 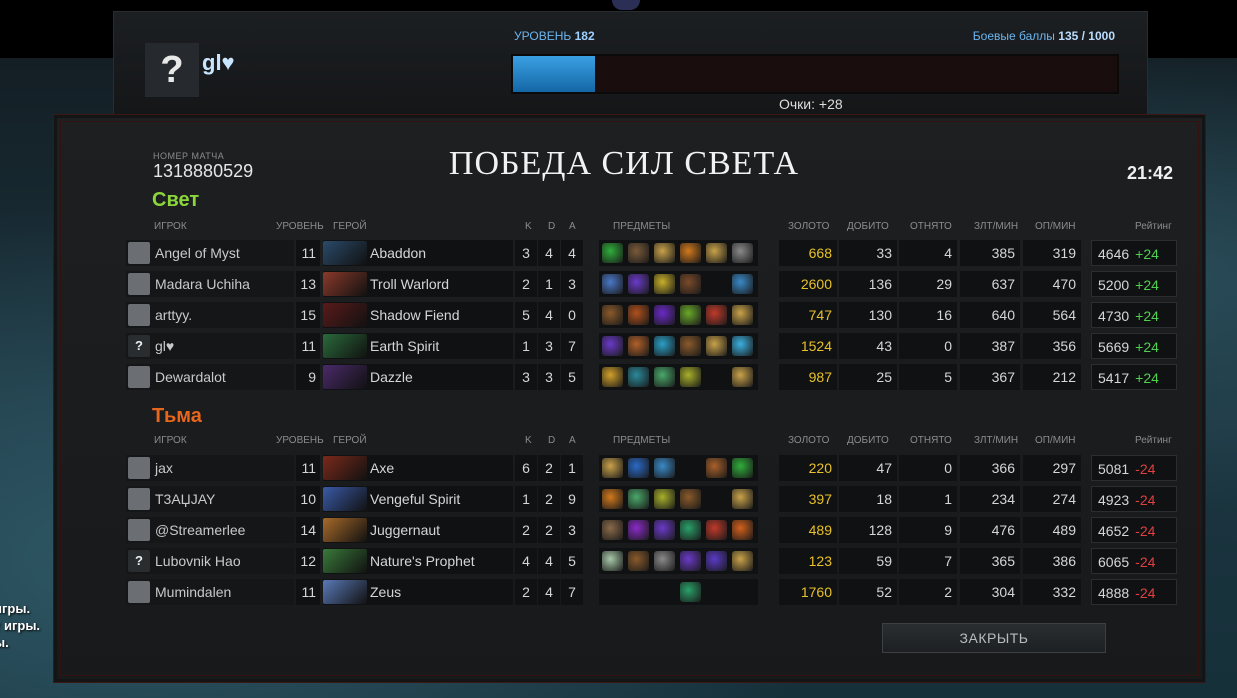 What do you see at coordinates (210, 253) in the screenshot?
I see `player-cell: Angel of Myst` at bounding box center [210, 253].